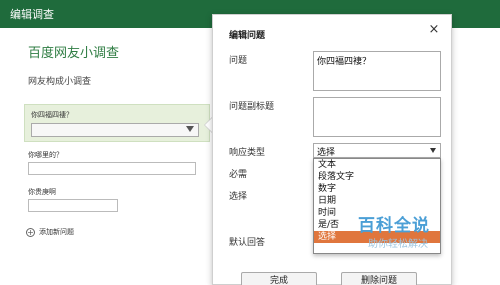  Describe the element at coordinates (190, 129) in the screenshot. I see `dropdown-arrow-icon` at that location.